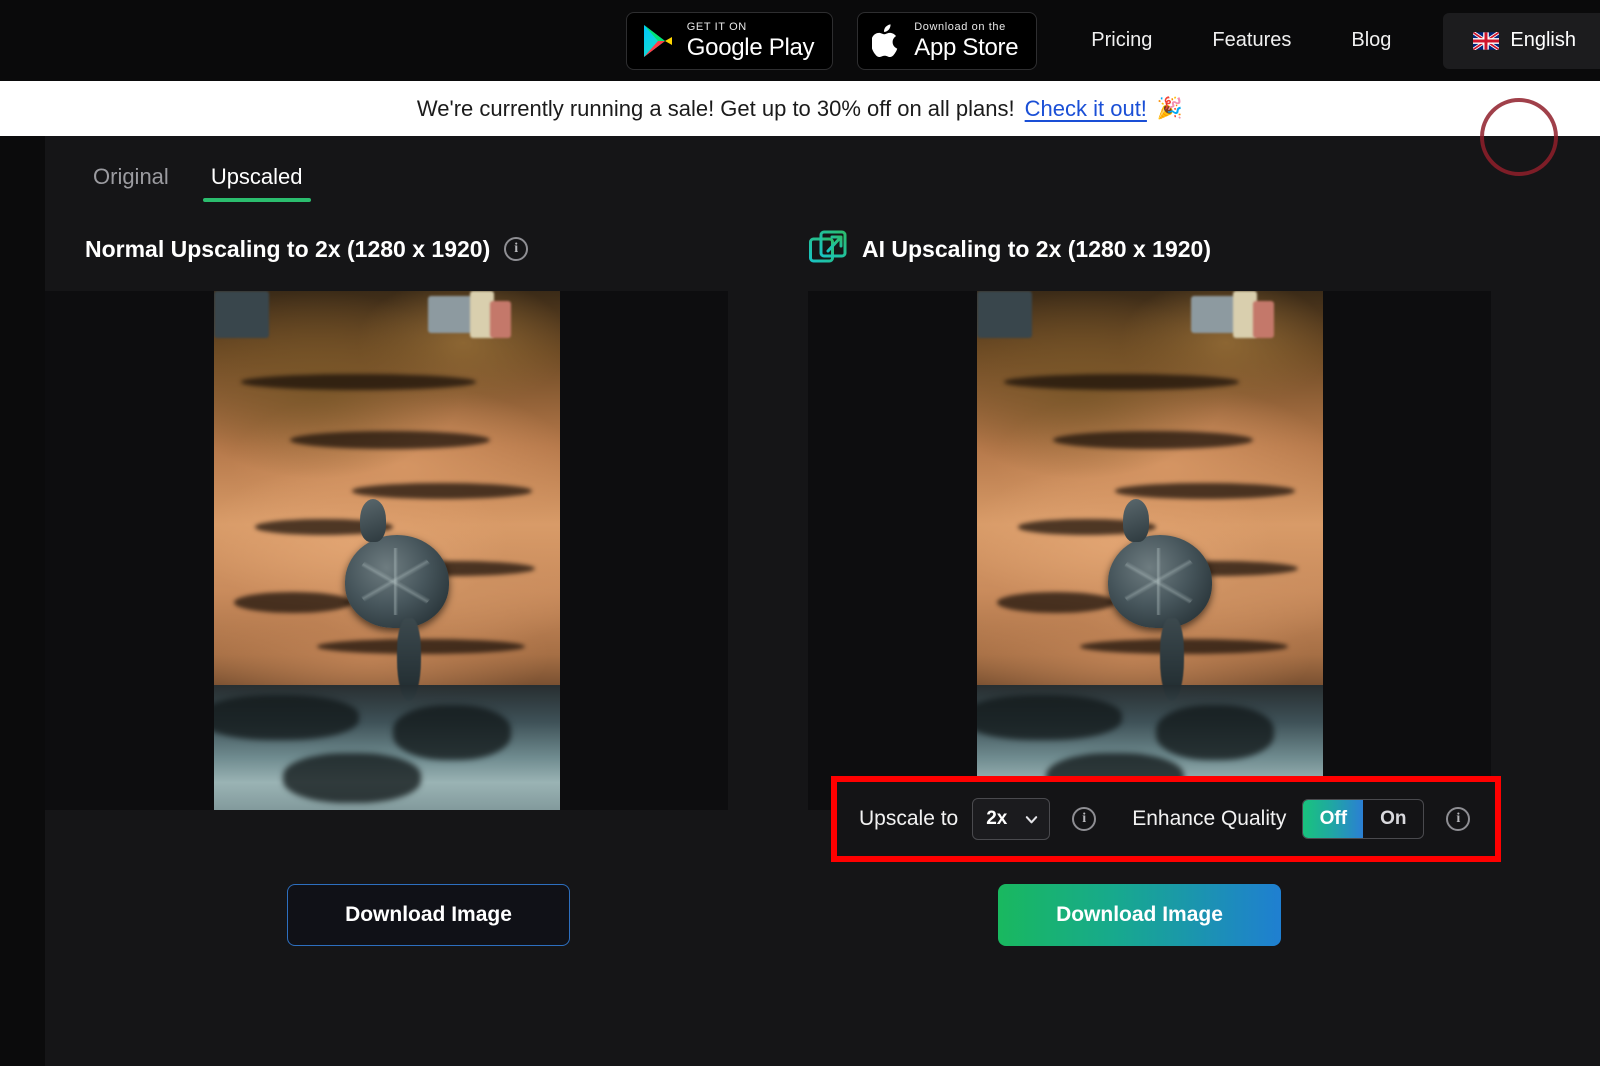 This screenshot has height=1066, width=1600. I want to click on enhance-quality-toggle: Off On, so click(1363, 819).